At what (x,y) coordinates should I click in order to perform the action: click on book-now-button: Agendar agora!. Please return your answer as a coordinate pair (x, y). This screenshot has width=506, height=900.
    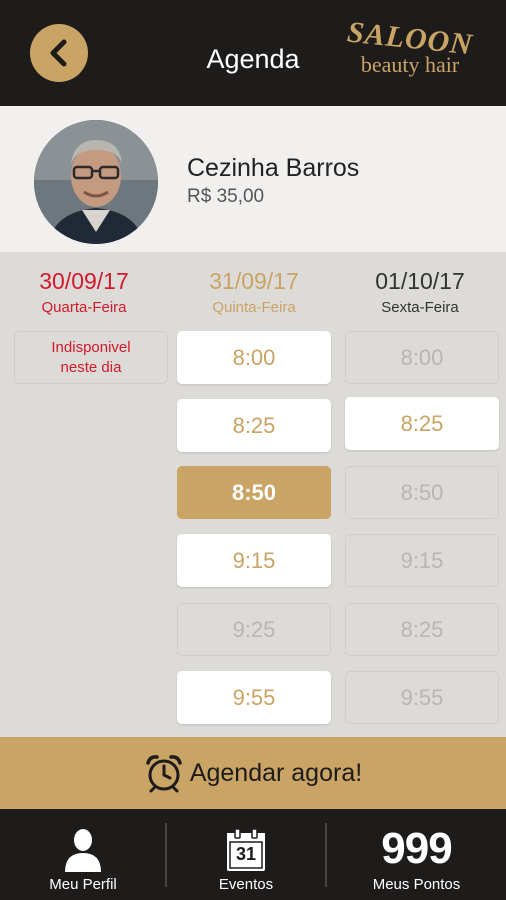
    Looking at the image, I should click on (253, 773).